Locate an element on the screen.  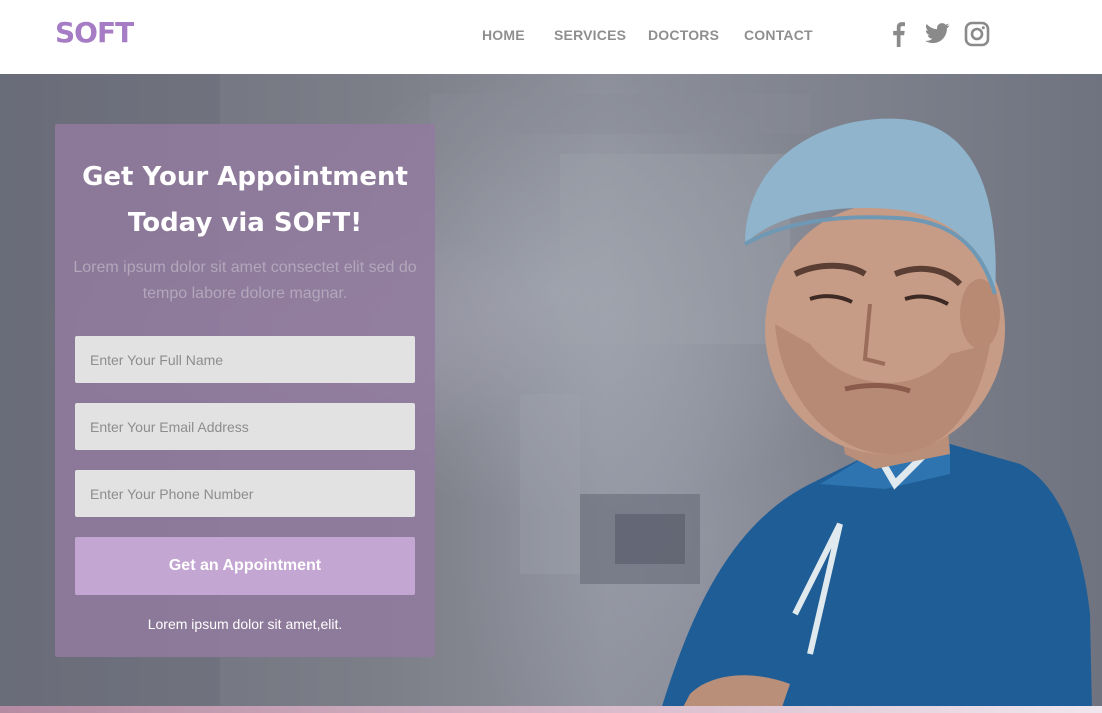
hero-bottom-strip is located at coordinates (551, 709).